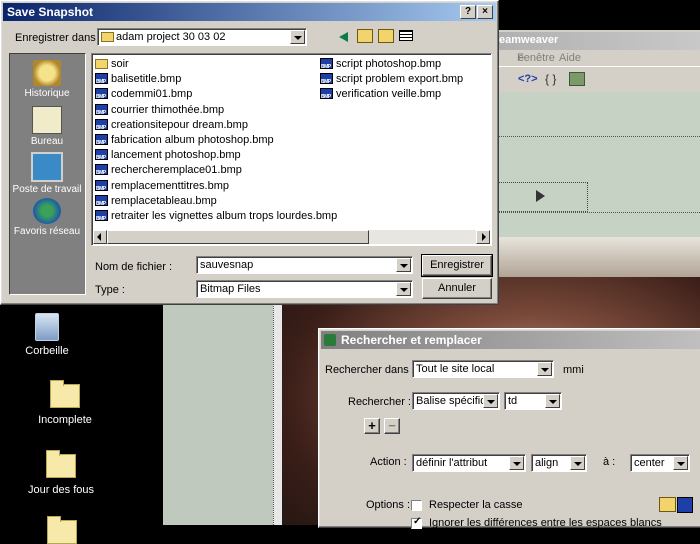 Image resolution: width=700 pixels, height=544 pixels. Describe the element at coordinates (400, 79) in the screenshot. I see `file-name: script problem export.bmp` at that location.